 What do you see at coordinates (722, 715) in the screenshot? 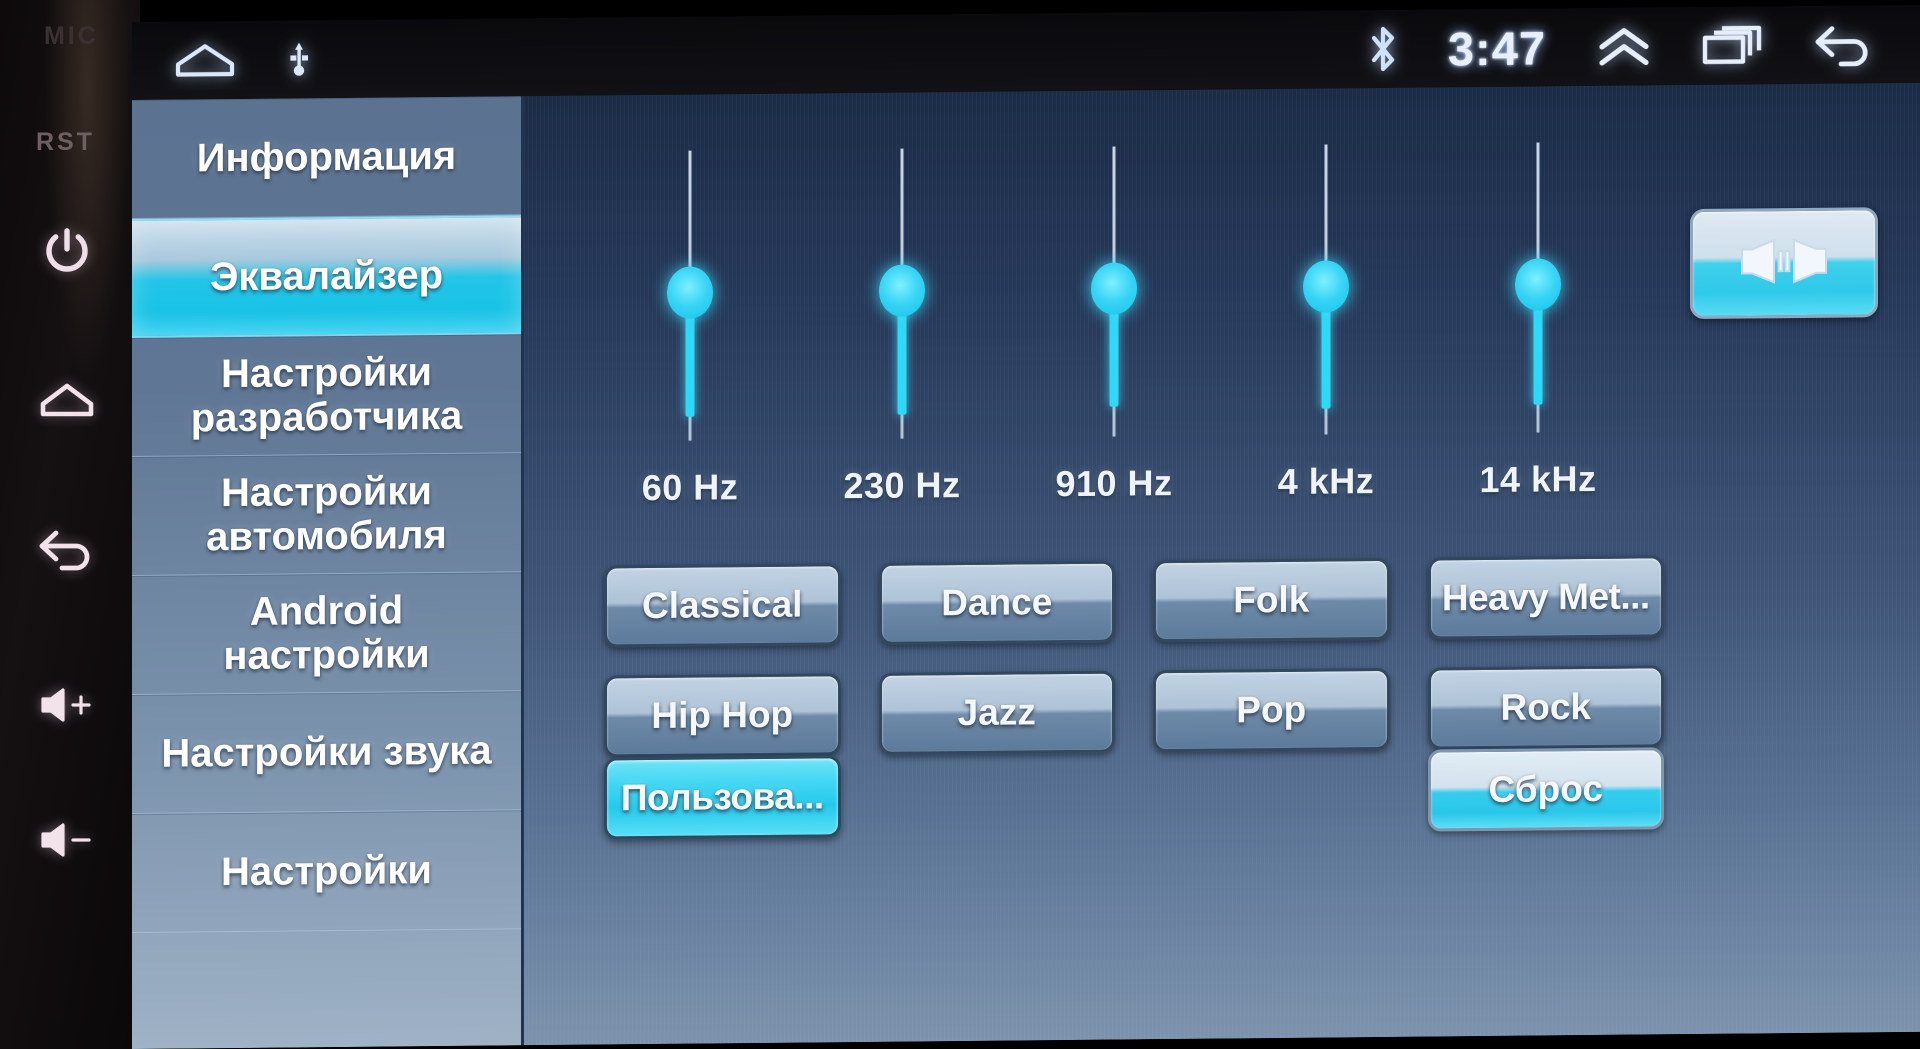
I see `preset-button-hip-hop: Hip Hop` at bounding box center [722, 715].